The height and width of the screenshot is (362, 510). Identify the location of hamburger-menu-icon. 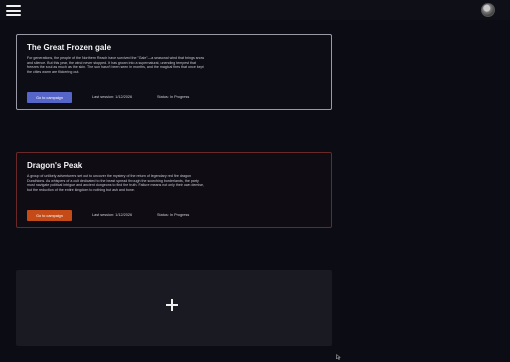
(13, 10).